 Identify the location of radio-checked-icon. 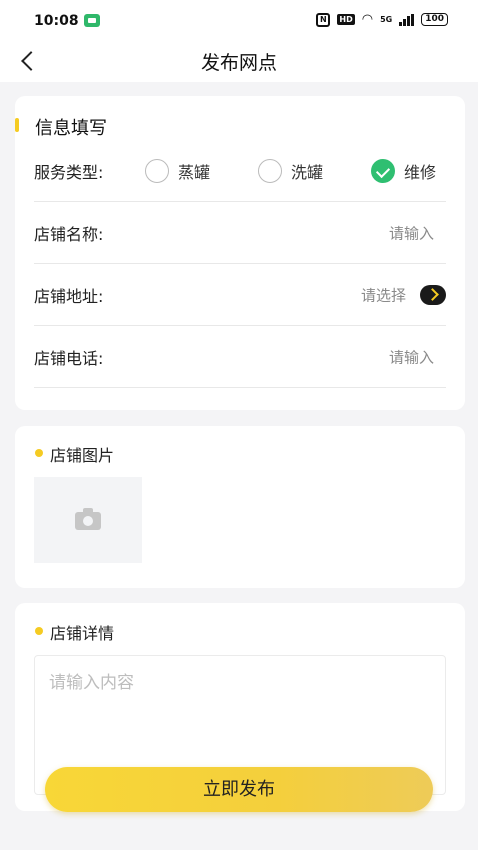
(383, 170).